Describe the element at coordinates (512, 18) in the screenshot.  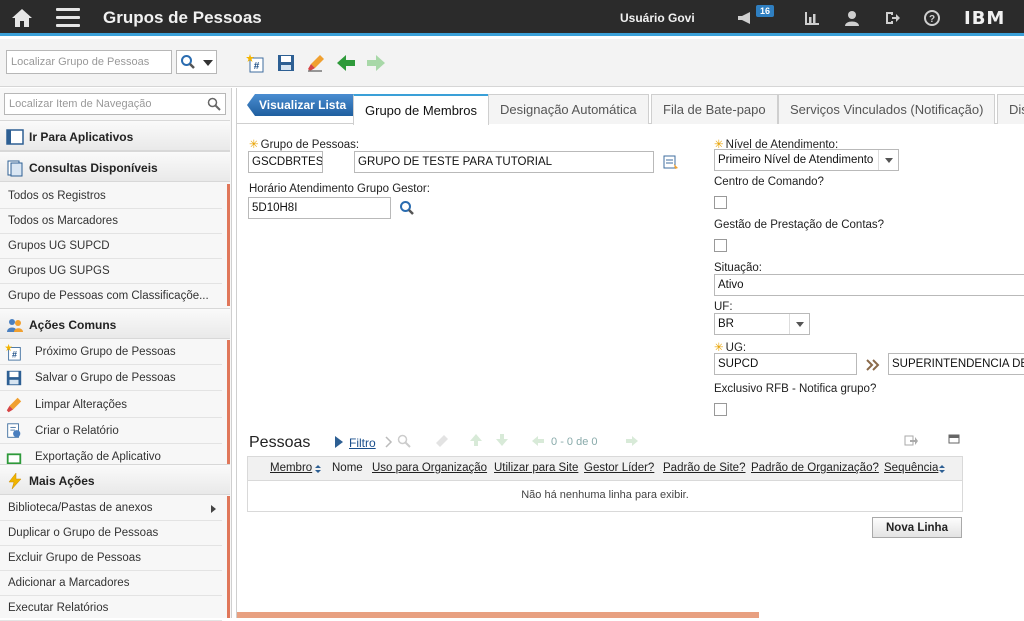
I see `top-bar: Grupos de Pessoas Usuário Govi 16 ? IBM` at that location.